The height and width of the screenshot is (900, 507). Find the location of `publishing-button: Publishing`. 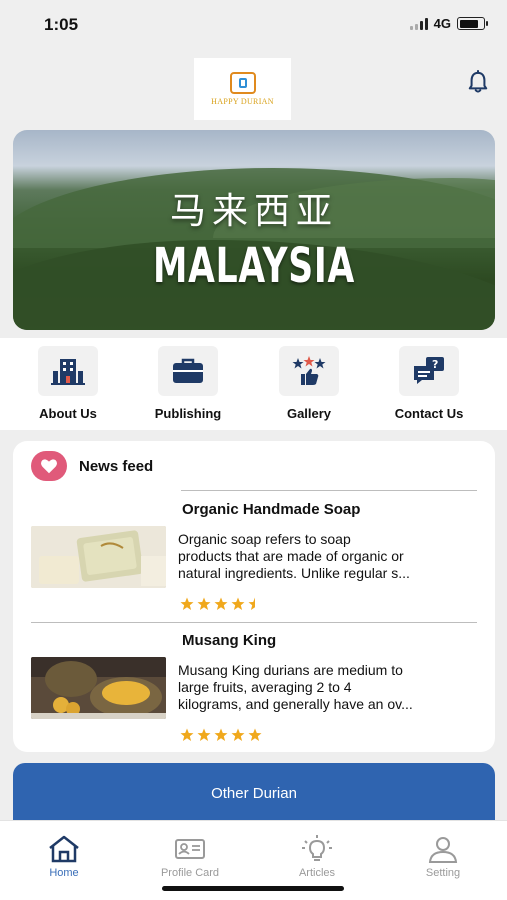

publishing-button: Publishing is located at coordinates (188, 383).